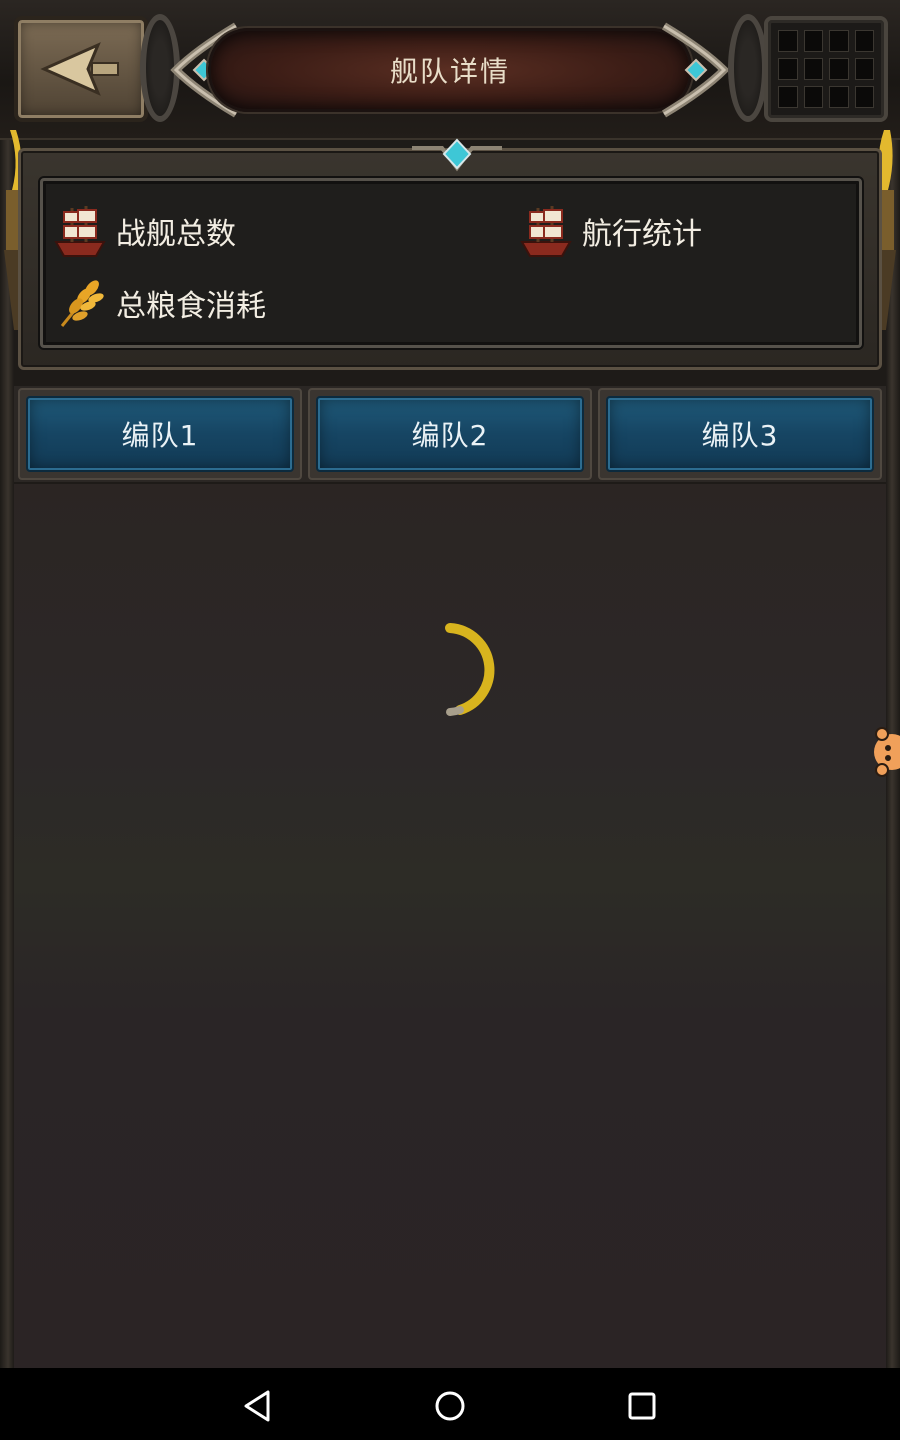  I want to click on stat-voyage-statistics: 航行统计, so click(610, 231).